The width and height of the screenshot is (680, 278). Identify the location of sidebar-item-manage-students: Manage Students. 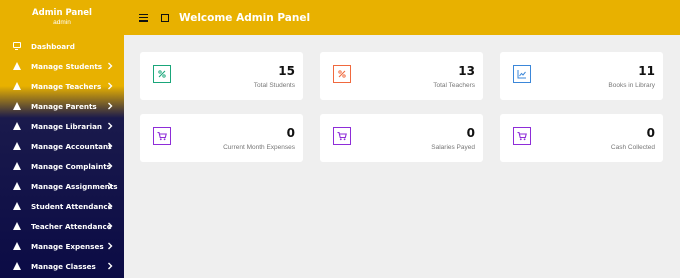
(62, 66).